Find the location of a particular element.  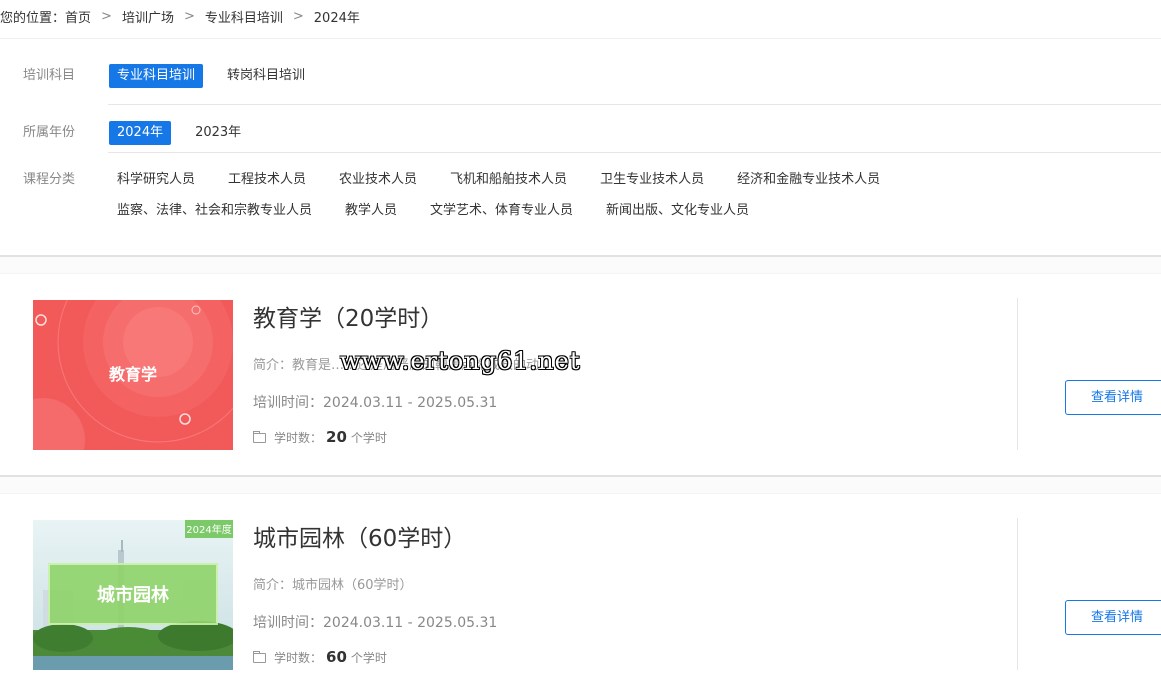

category-option: 工程技术人员 is located at coordinates (267, 183).